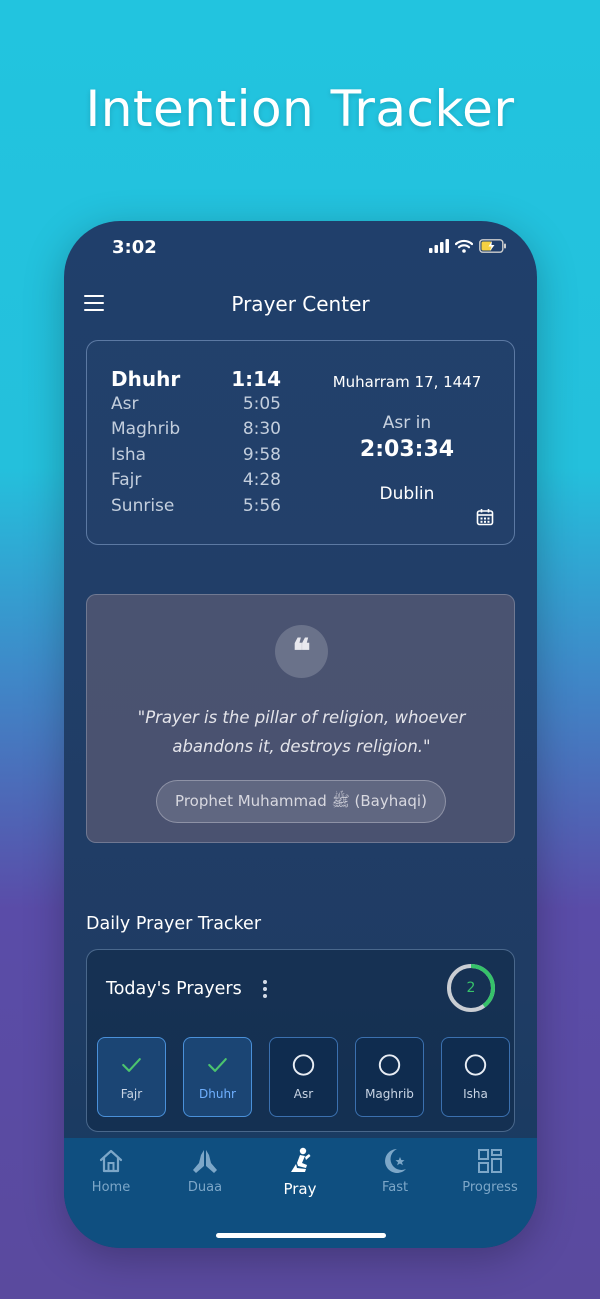  What do you see at coordinates (196, 482) in the screenshot?
I see `prayer-row: Fajr 4:28` at bounding box center [196, 482].